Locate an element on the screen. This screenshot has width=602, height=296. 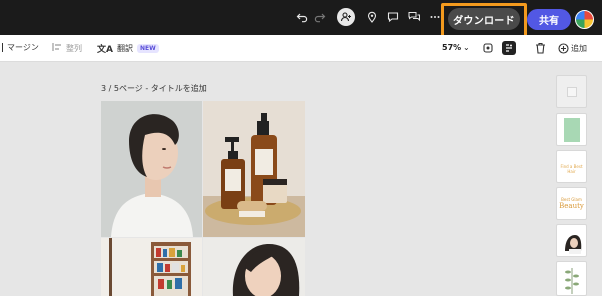
margin-icon is located at coordinates (1, 47).